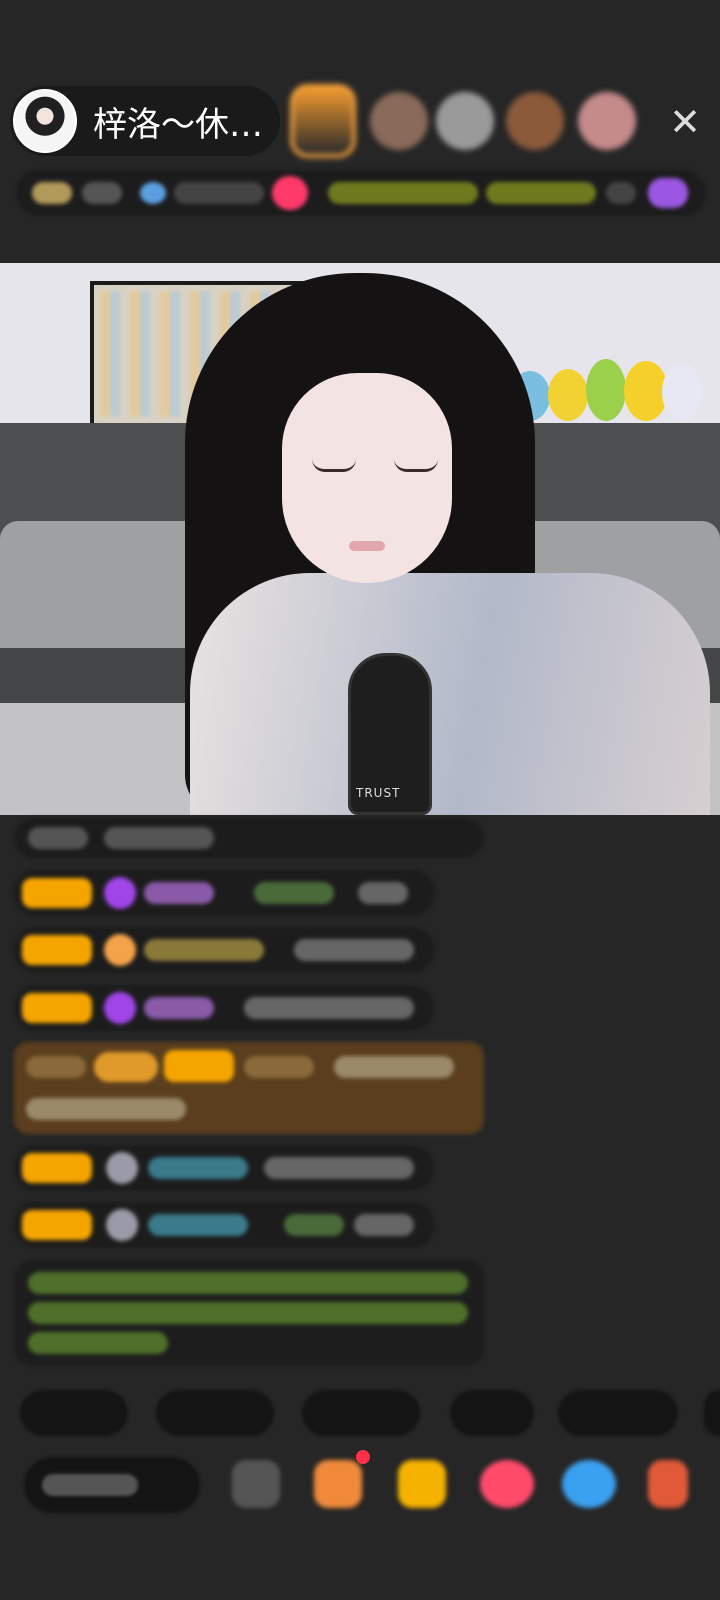  I want to click on emoji-icon, so click(256, 1484).